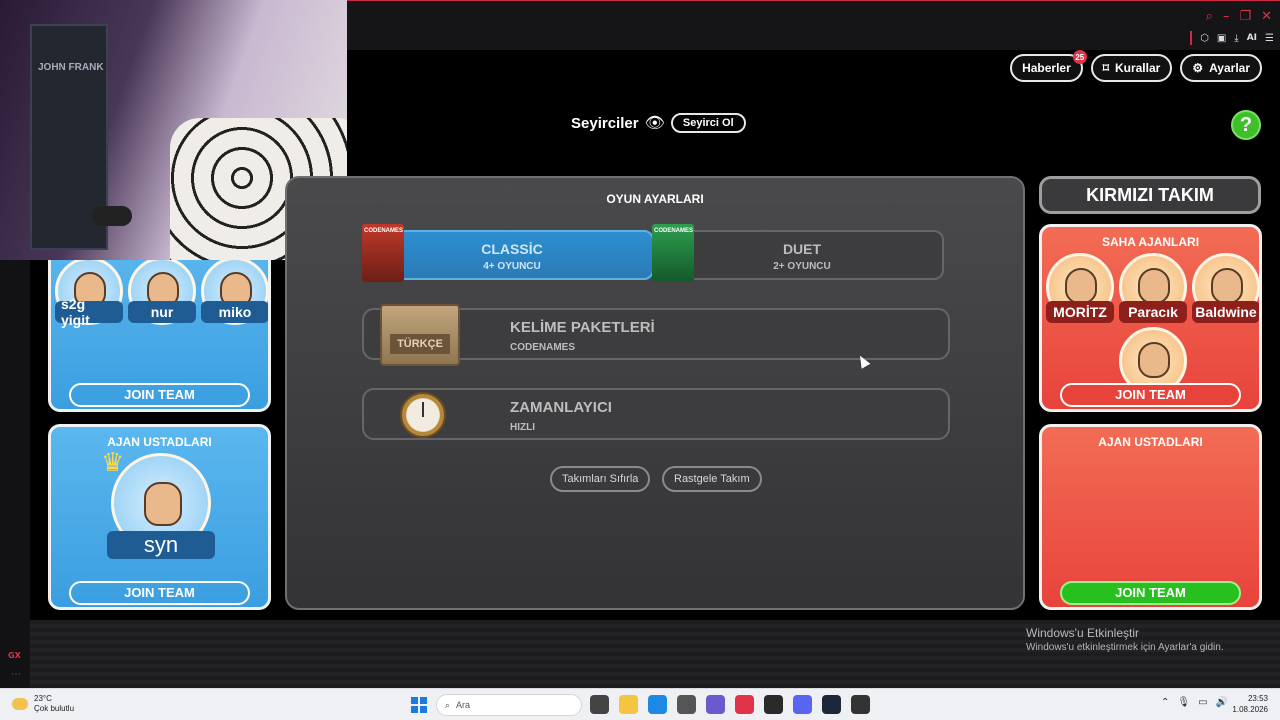  What do you see at coordinates (831, 704) in the screenshot?
I see `steam-icon` at bounding box center [831, 704].